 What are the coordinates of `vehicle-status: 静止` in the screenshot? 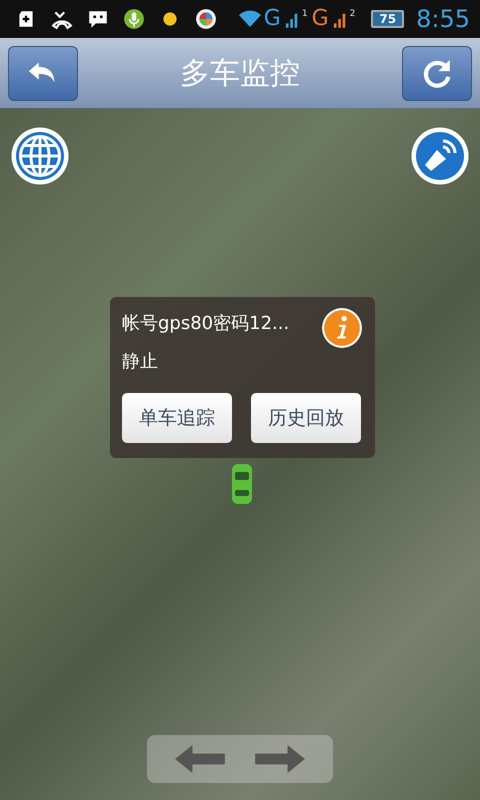 It's located at (140, 361).